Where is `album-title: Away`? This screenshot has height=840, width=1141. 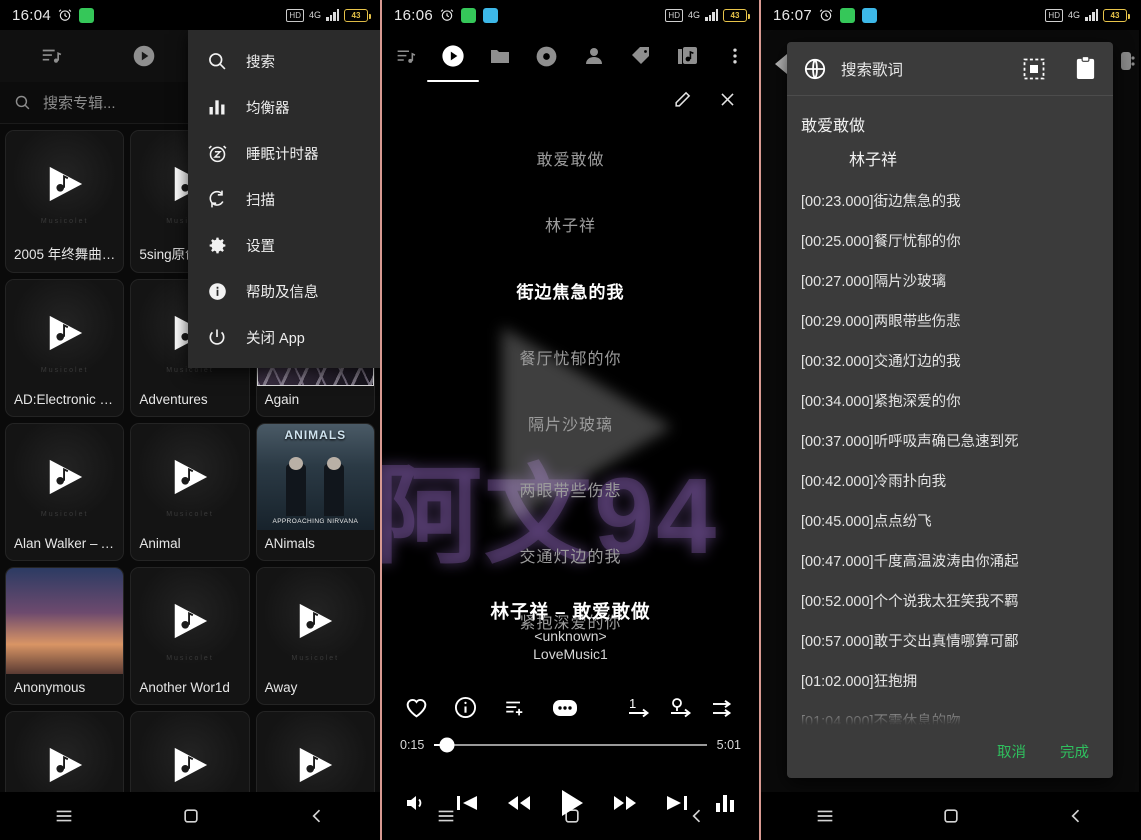
album-title: Away is located at coordinates (281, 687).